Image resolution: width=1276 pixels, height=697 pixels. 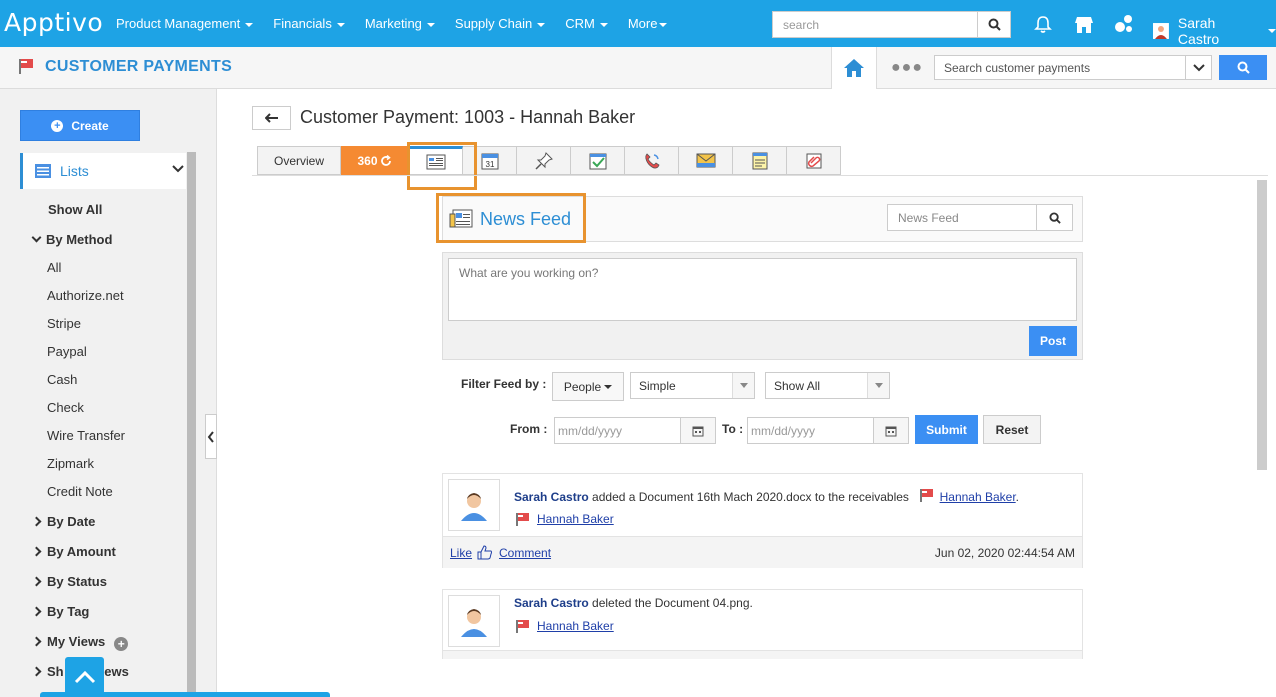 I want to click on comment-link: Comment, so click(x=525, y=553).